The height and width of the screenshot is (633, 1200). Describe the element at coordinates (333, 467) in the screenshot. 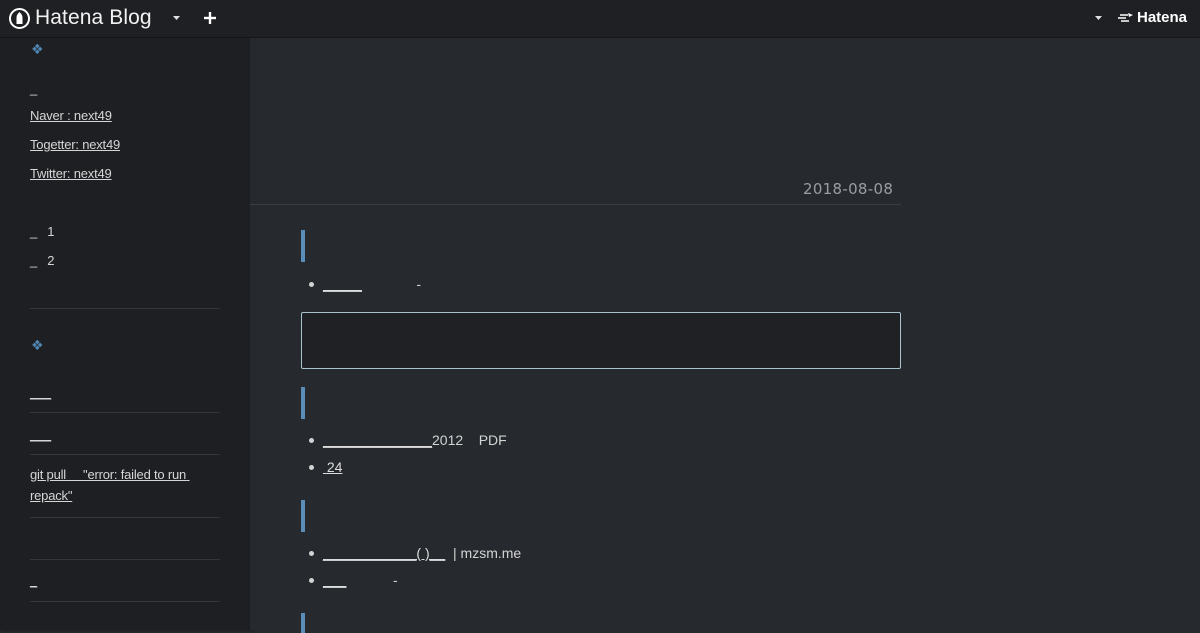

I see `list-item-link: 24` at that location.